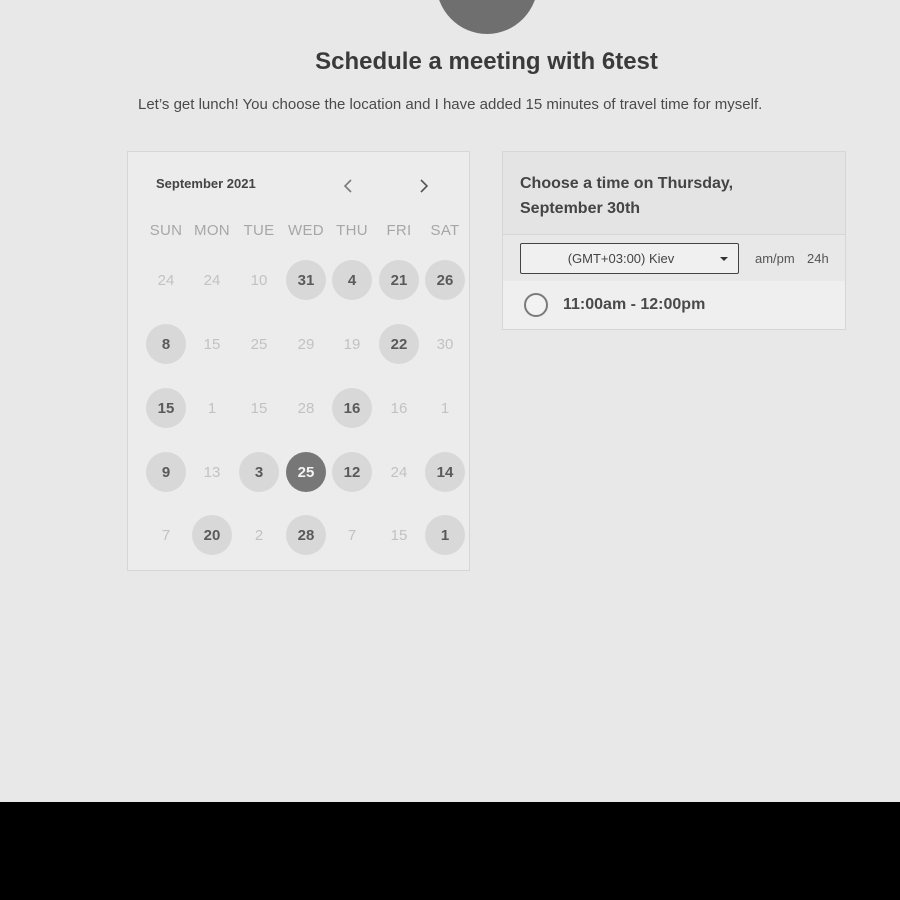  I want to click on day-disabled: 2, so click(259, 535).